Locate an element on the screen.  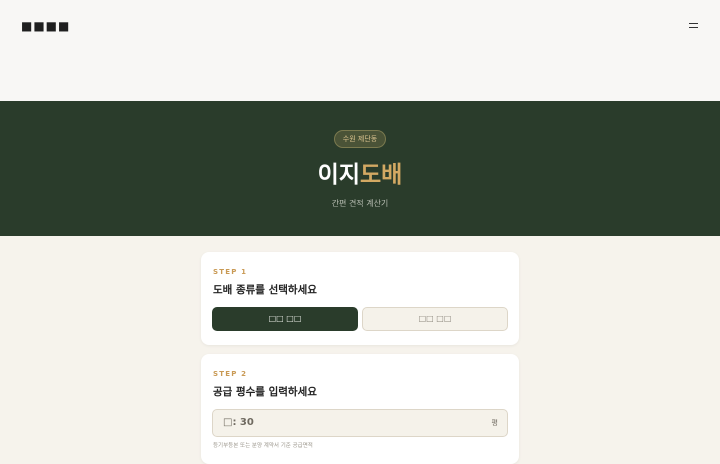
step1-label: STEP 1 is located at coordinates (230, 272).